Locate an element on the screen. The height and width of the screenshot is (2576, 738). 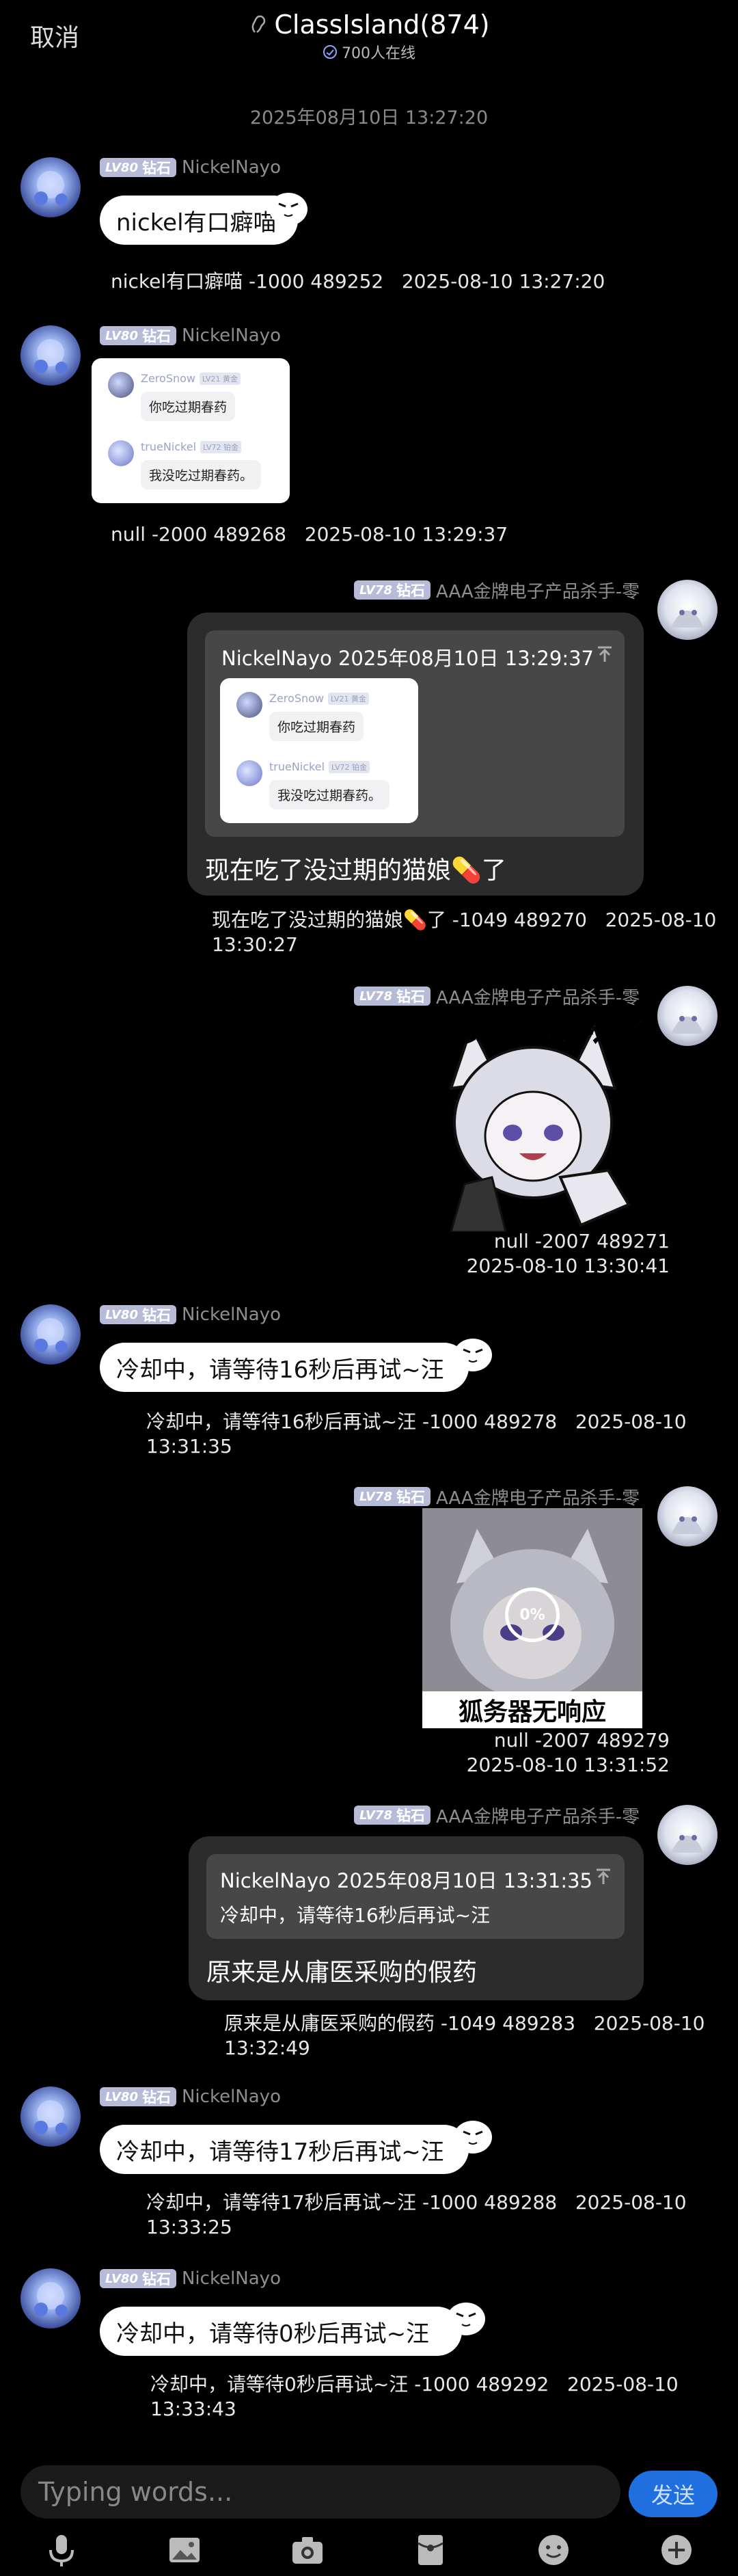
message-text: 原来是从庸医采购的假药 is located at coordinates (342, 1973).